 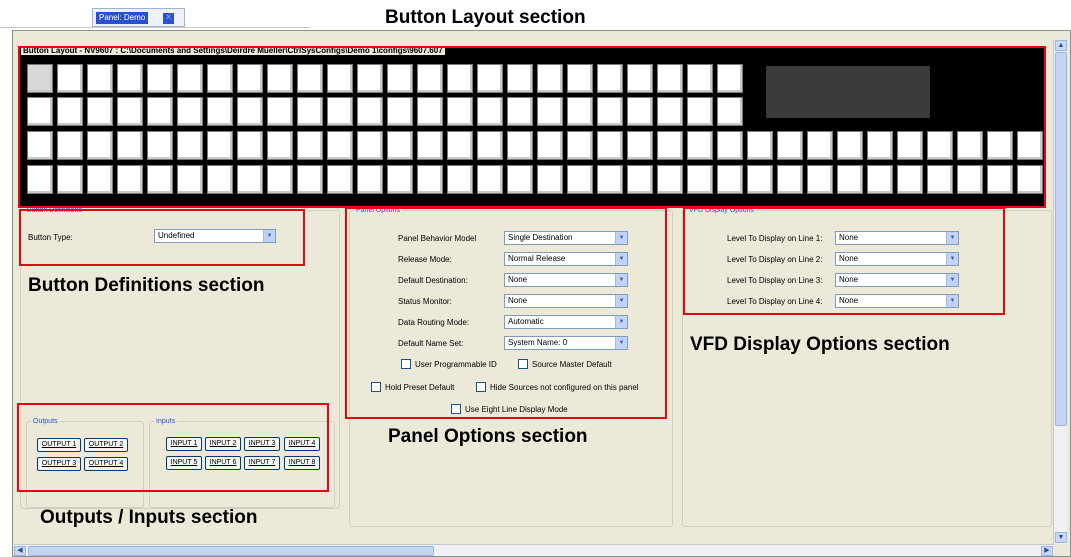 What do you see at coordinates (1061, 239) in the screenshot?
I see `vertical-scroll-thumb` at bounding box center [1061, 239].